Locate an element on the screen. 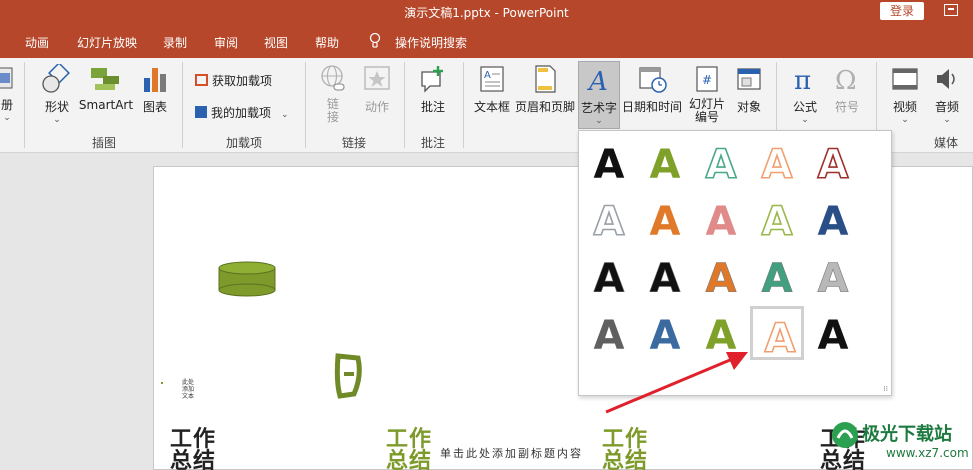 This screenshot has height=470, width=973. wordart-style-5: A is located at coordinates (833, 162).